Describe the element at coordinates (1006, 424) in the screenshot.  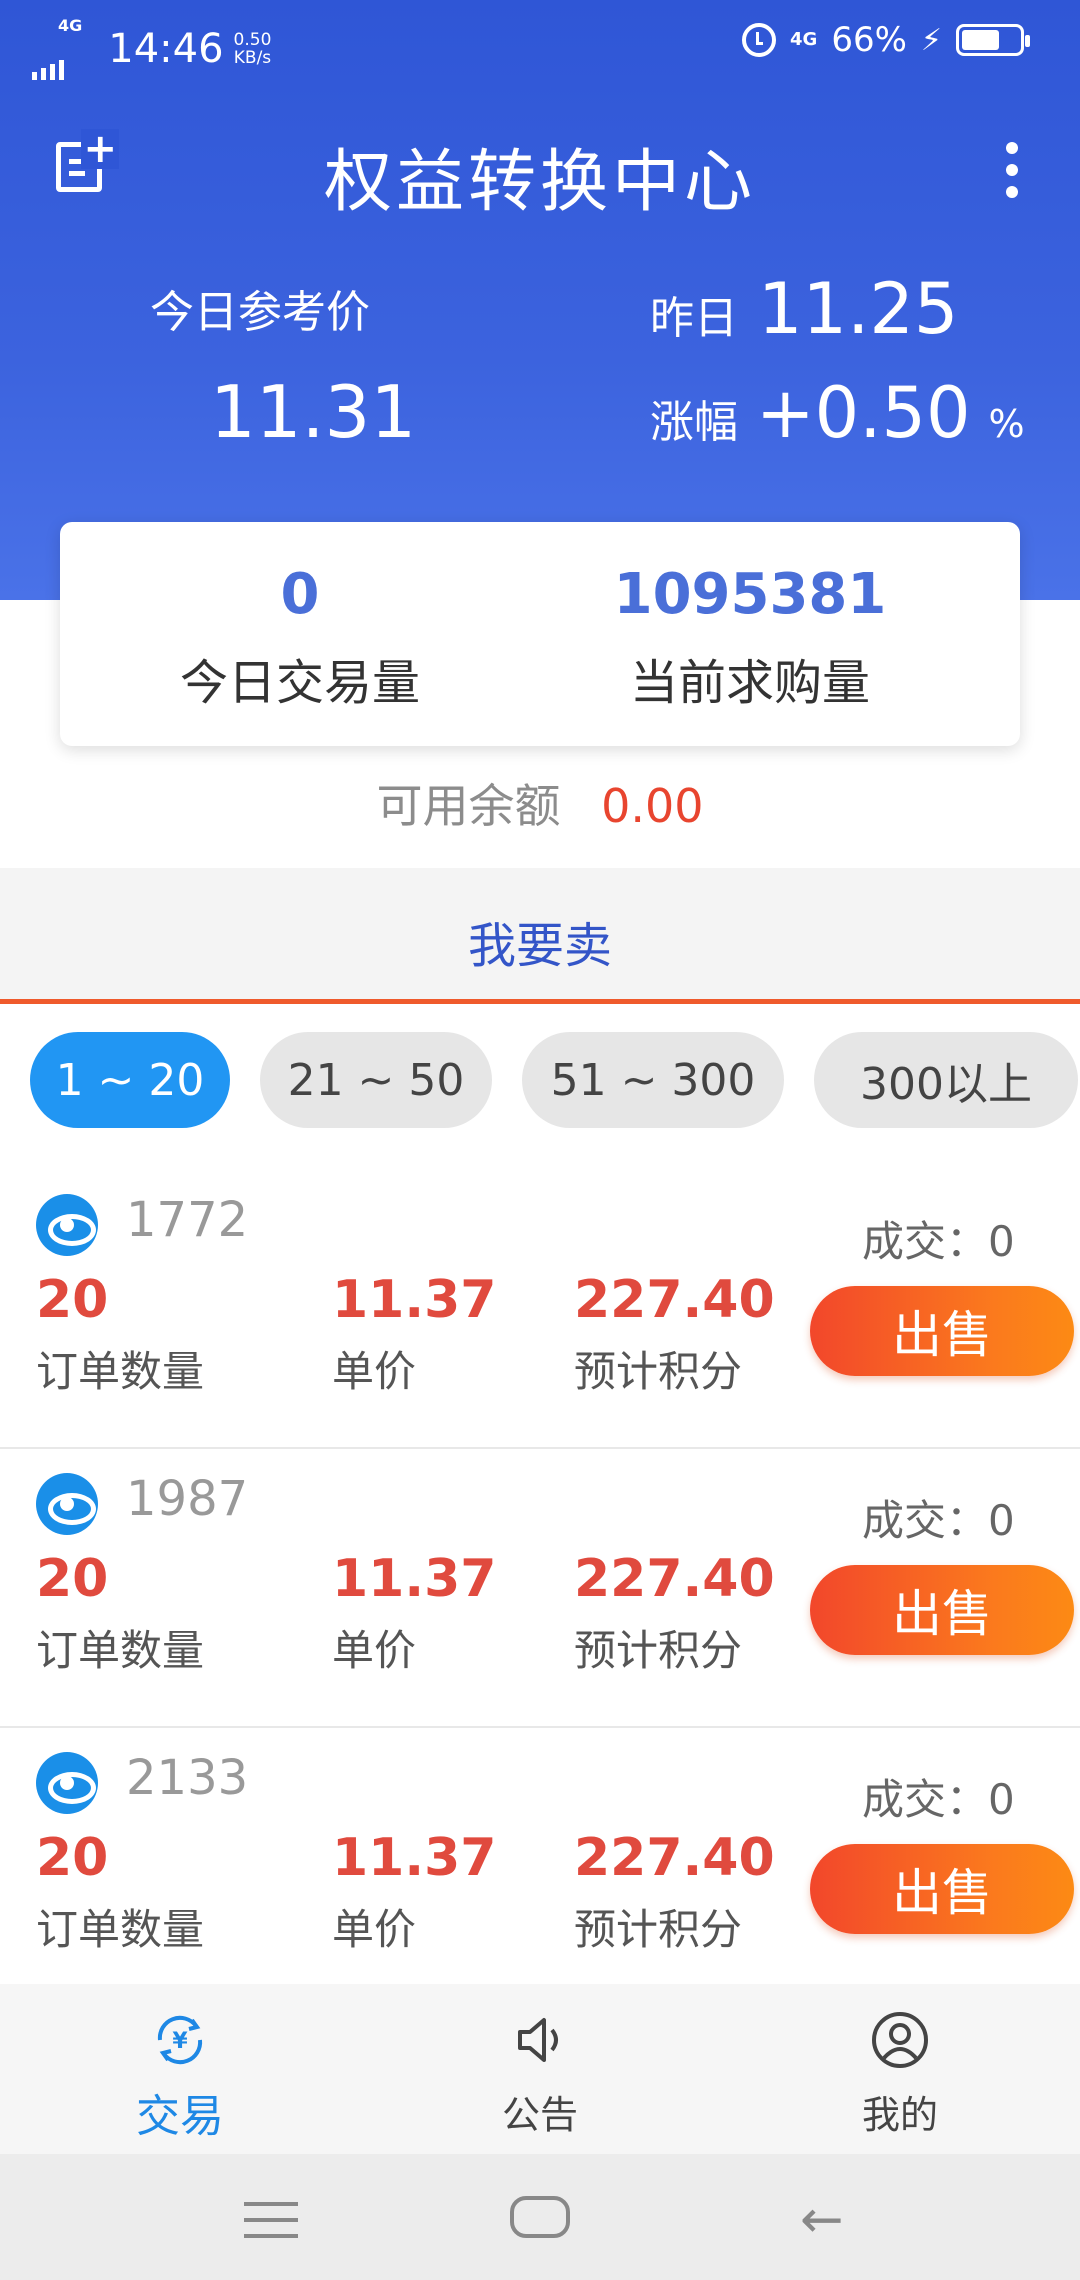
I see `change-unit: %` at that location.